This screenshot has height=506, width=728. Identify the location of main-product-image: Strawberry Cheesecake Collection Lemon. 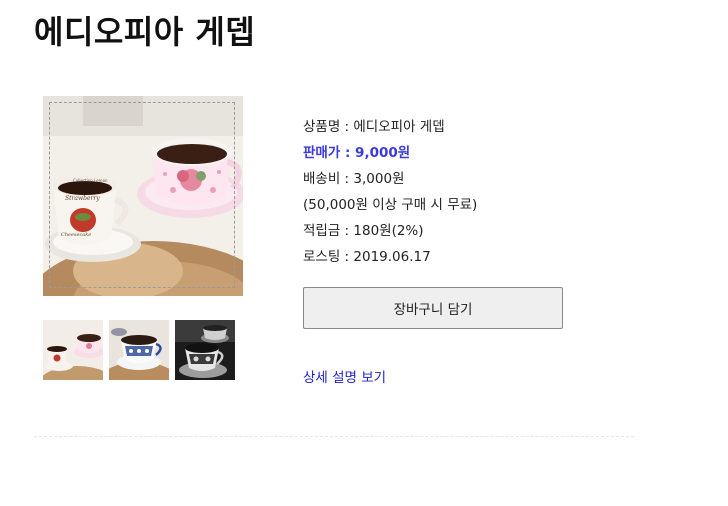
(143, 196).